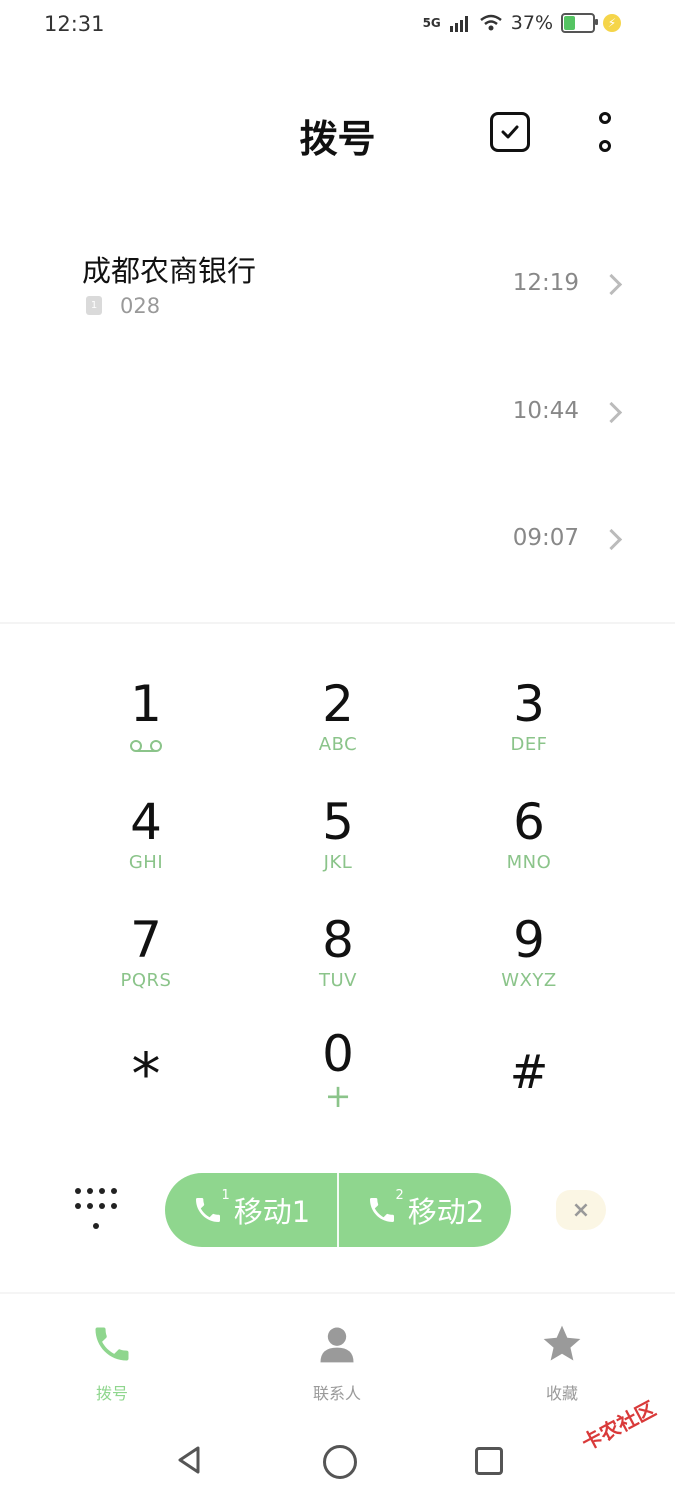  I want to click on call-sim1-label: 移动1, so click(272, 1212).